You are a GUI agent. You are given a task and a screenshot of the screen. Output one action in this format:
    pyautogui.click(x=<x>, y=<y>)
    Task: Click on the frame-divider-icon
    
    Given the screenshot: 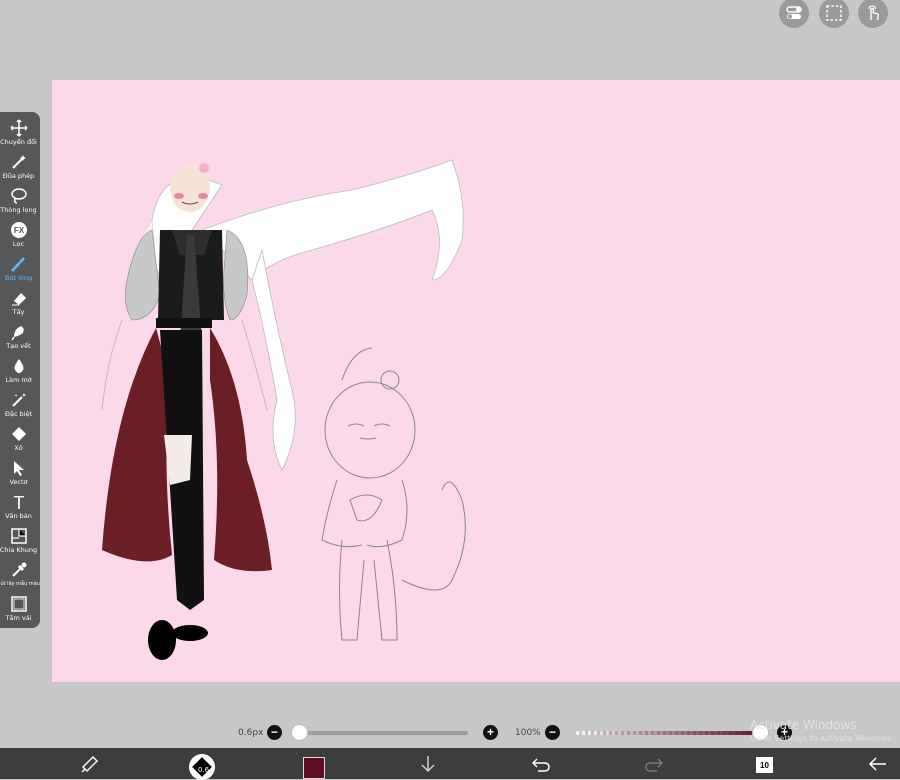 What is the action you would take?
    pyautogui.click(x=19, y=536)
    